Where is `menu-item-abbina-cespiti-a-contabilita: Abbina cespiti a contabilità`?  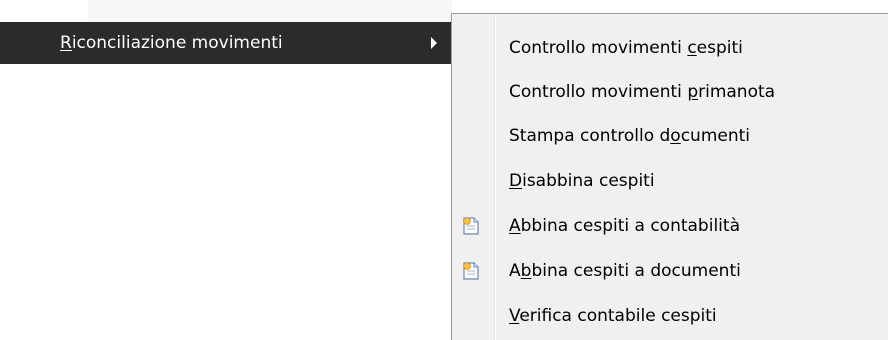 menu-item-abbina-cespiti-a-contabilita: Abbina cespiti a contabilità is located at coordinates (670, 226).